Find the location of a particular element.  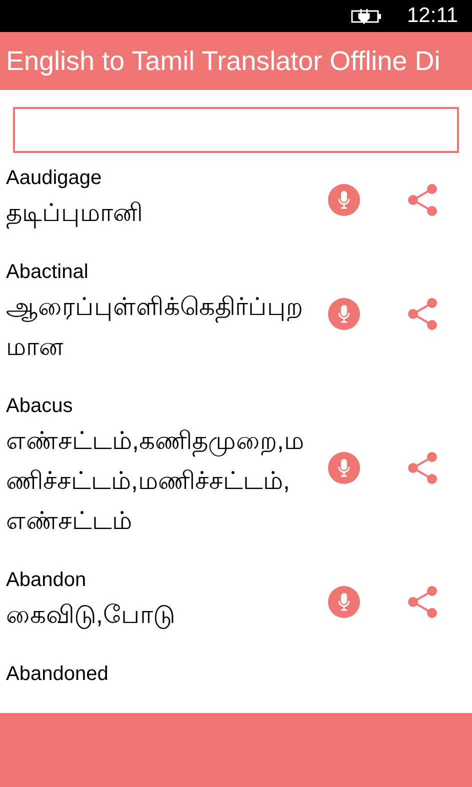

tamil-translation: தடிப்புமானி is located at coordinates (75, 214).